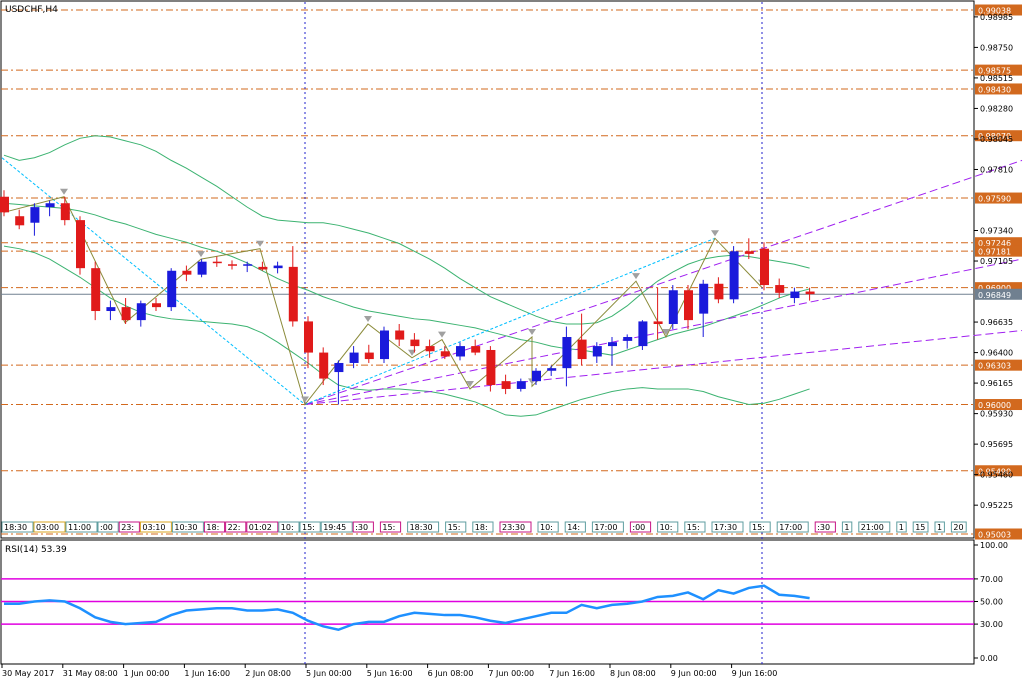 This screenshot has height=687, width=1024. I want to click on time-axis-label: 9 Jun 16:00, so click(755, 673).